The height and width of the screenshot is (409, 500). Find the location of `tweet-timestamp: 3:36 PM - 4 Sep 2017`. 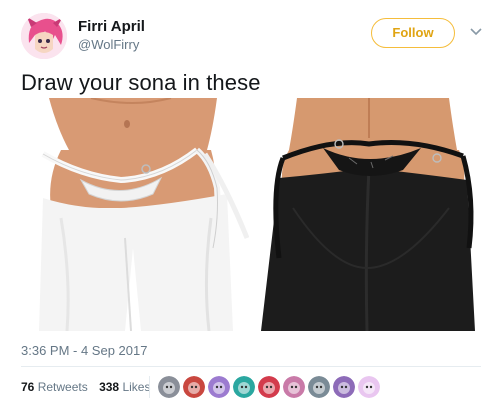

tweet-timestamp: 3:36 PM - 4 Sep 2017 is located at coordinates (84, 350).